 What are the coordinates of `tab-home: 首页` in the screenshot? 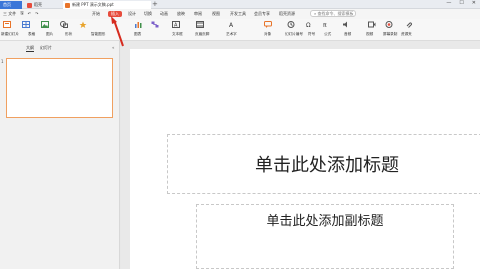 It's located at (11, 5).